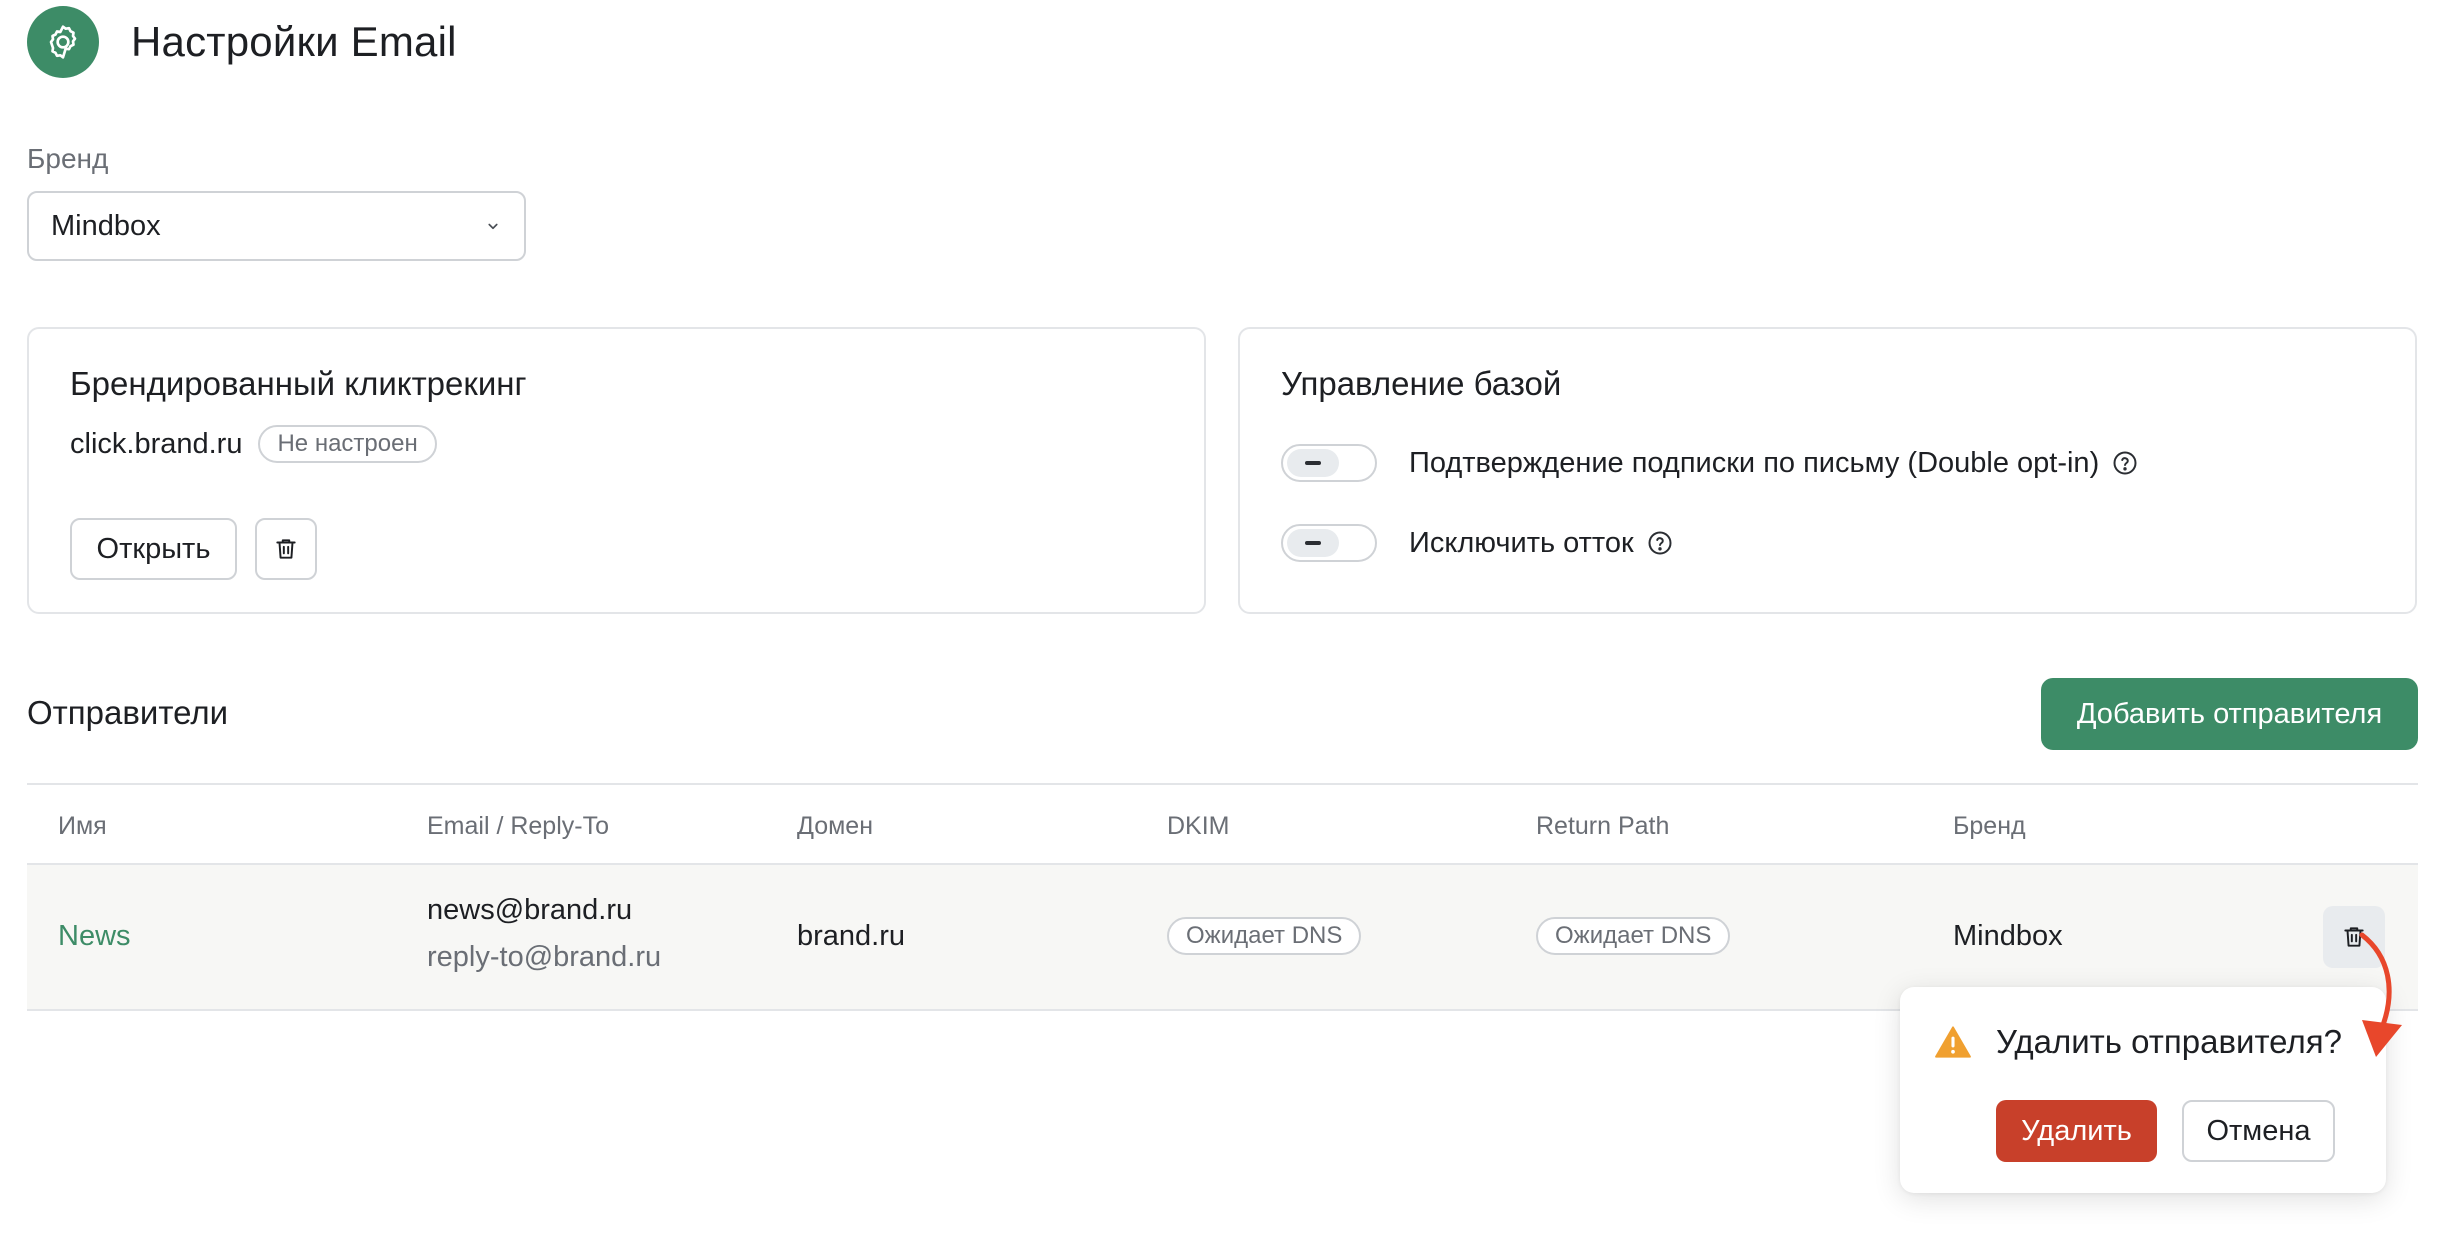  What do you see at coordinates (2258, 1131) in the screenshot?
I see `cancel-button: Отмена` at bounding box center [2258, 1131].